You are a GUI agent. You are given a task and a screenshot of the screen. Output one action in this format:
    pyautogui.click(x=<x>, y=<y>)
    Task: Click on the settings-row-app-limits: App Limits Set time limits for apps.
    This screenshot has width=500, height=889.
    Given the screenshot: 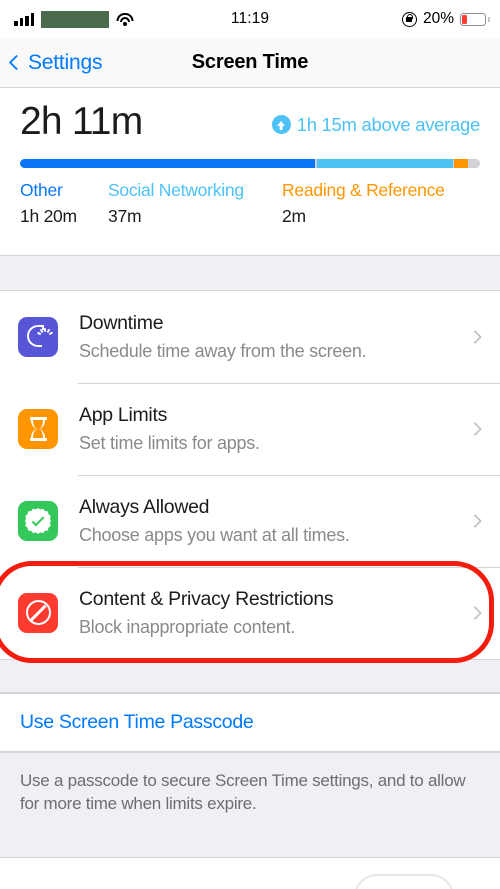 What is the action you would take?
    pyautogui.click(x=250, y=428)
    